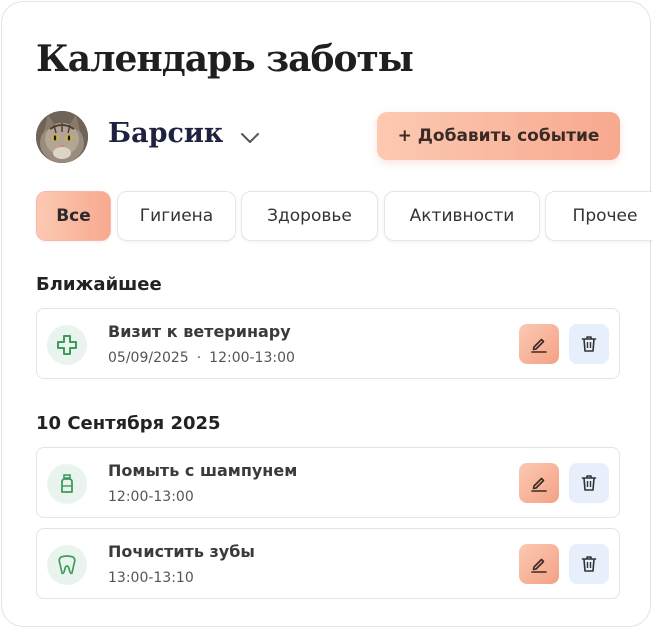  I want to click on pet-avatar, so click(62, 137).